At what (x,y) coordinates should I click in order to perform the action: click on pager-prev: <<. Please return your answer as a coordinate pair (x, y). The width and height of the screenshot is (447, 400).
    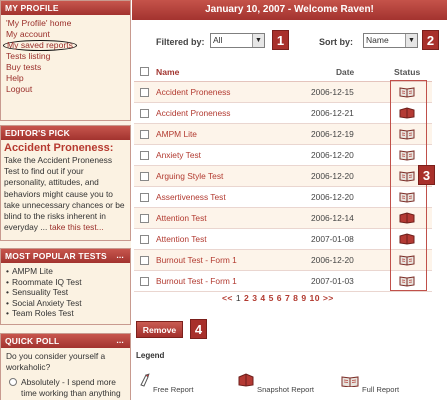
    Looking at the image, I should click on (227, 298).